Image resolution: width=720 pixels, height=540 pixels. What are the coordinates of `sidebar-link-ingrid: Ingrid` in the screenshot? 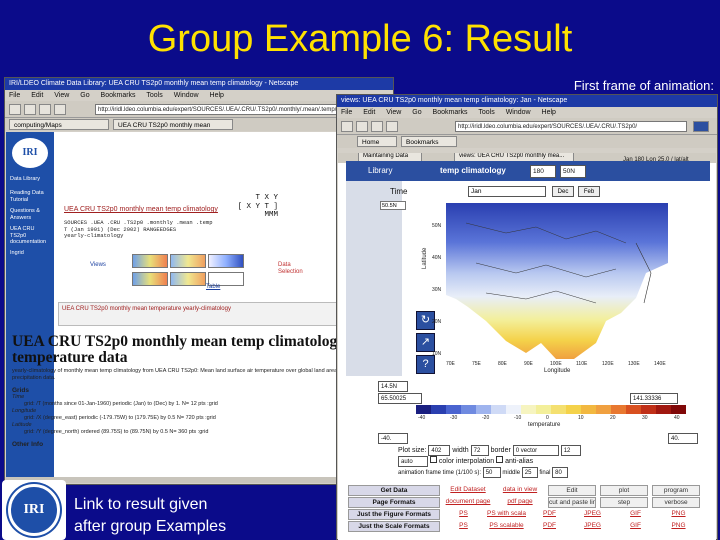 It's located at (31, 253).